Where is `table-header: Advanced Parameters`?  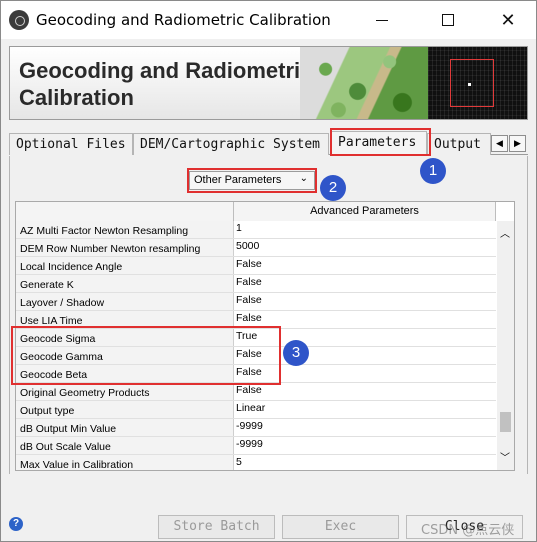
table-header: Advanced Parameters is located at coordinates (256, 211).